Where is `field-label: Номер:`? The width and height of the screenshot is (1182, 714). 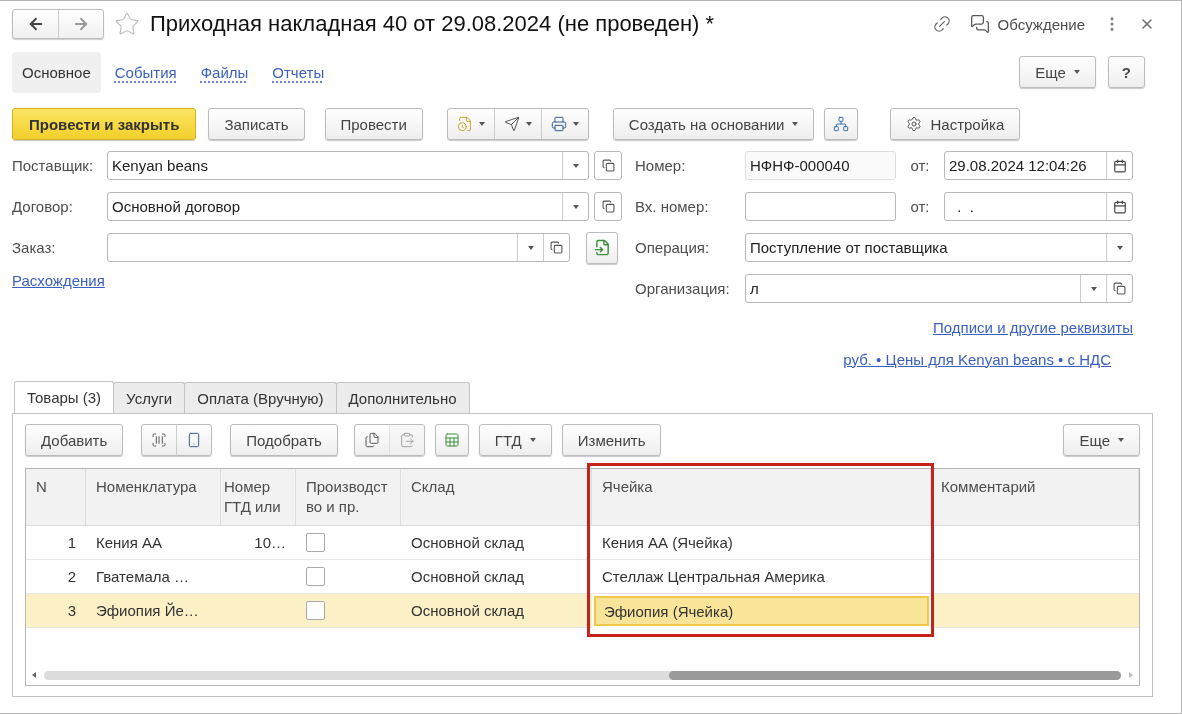
field-label: Номер: is located at coordinates (661, 165).